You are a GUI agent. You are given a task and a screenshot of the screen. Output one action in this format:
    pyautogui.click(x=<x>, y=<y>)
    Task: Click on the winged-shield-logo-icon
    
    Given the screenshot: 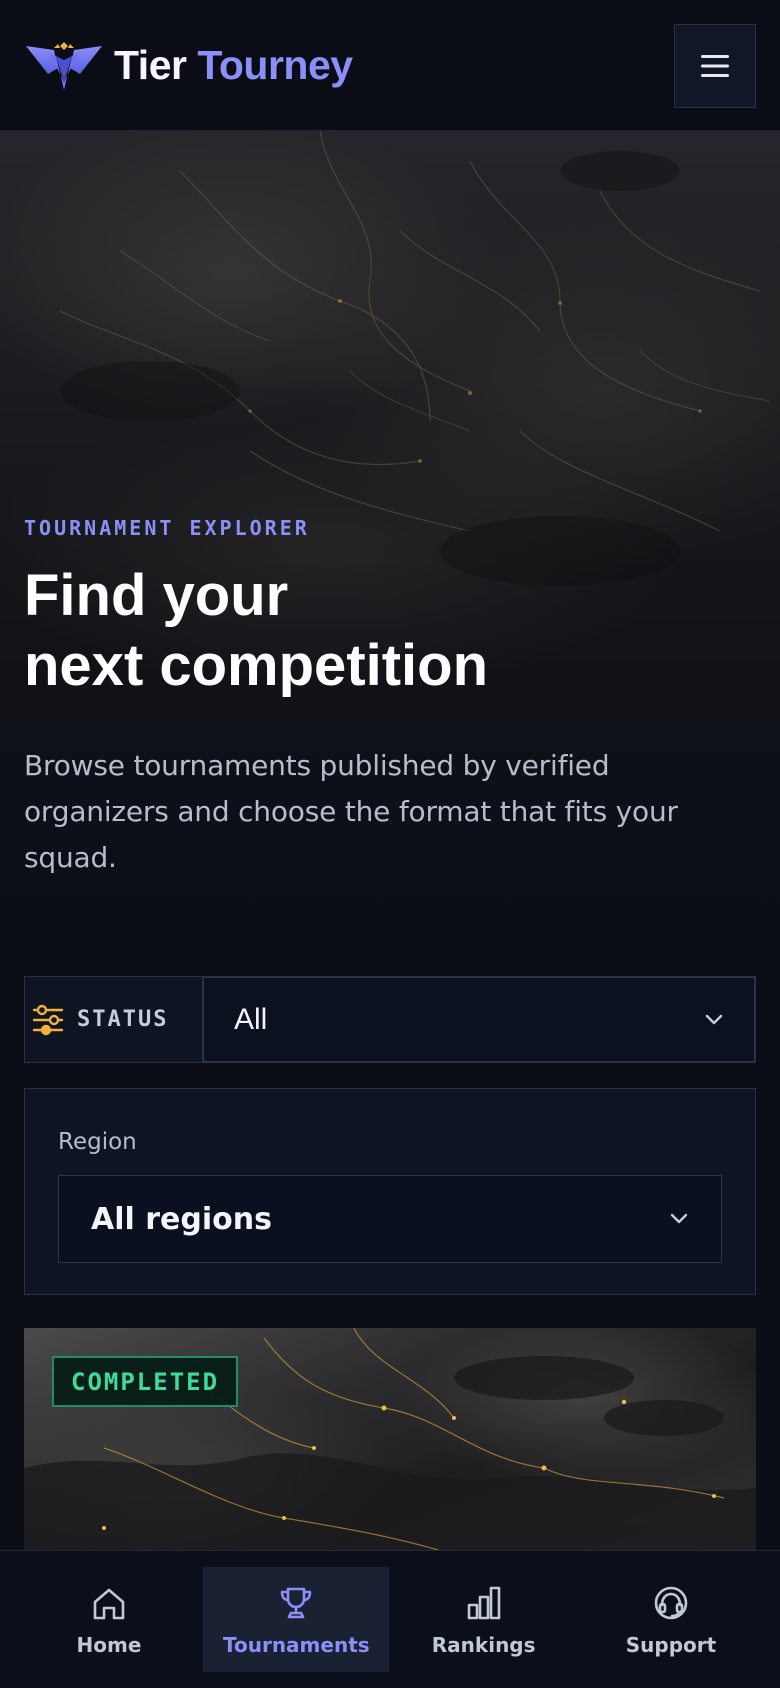 What is the action you would take?
    pyautogui.click(x=64, y=65)
    